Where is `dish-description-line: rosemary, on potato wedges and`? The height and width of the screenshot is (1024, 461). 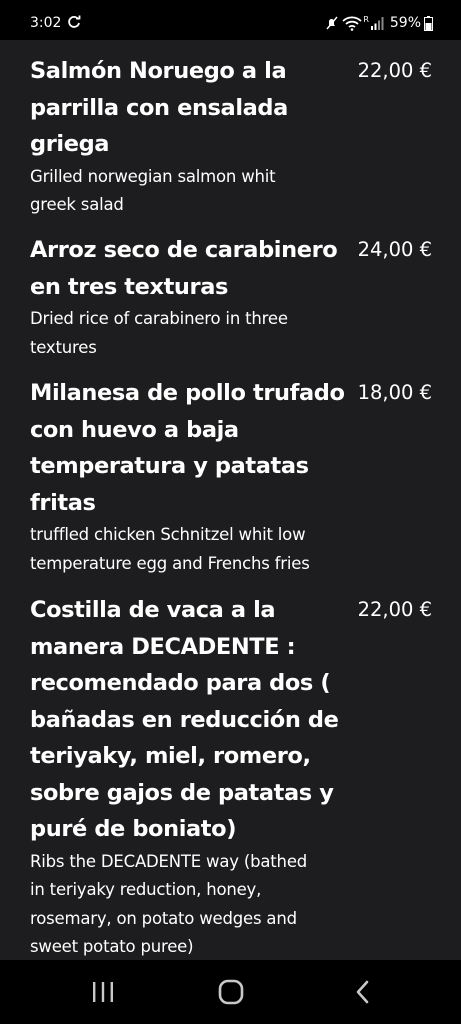 dish-description-line: rosemary, on potato wedges and is located at coordinates (163, 918).